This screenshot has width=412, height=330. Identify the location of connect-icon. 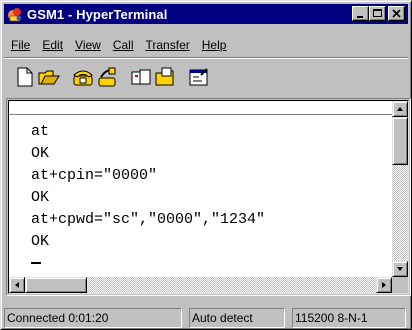
(83, 78).